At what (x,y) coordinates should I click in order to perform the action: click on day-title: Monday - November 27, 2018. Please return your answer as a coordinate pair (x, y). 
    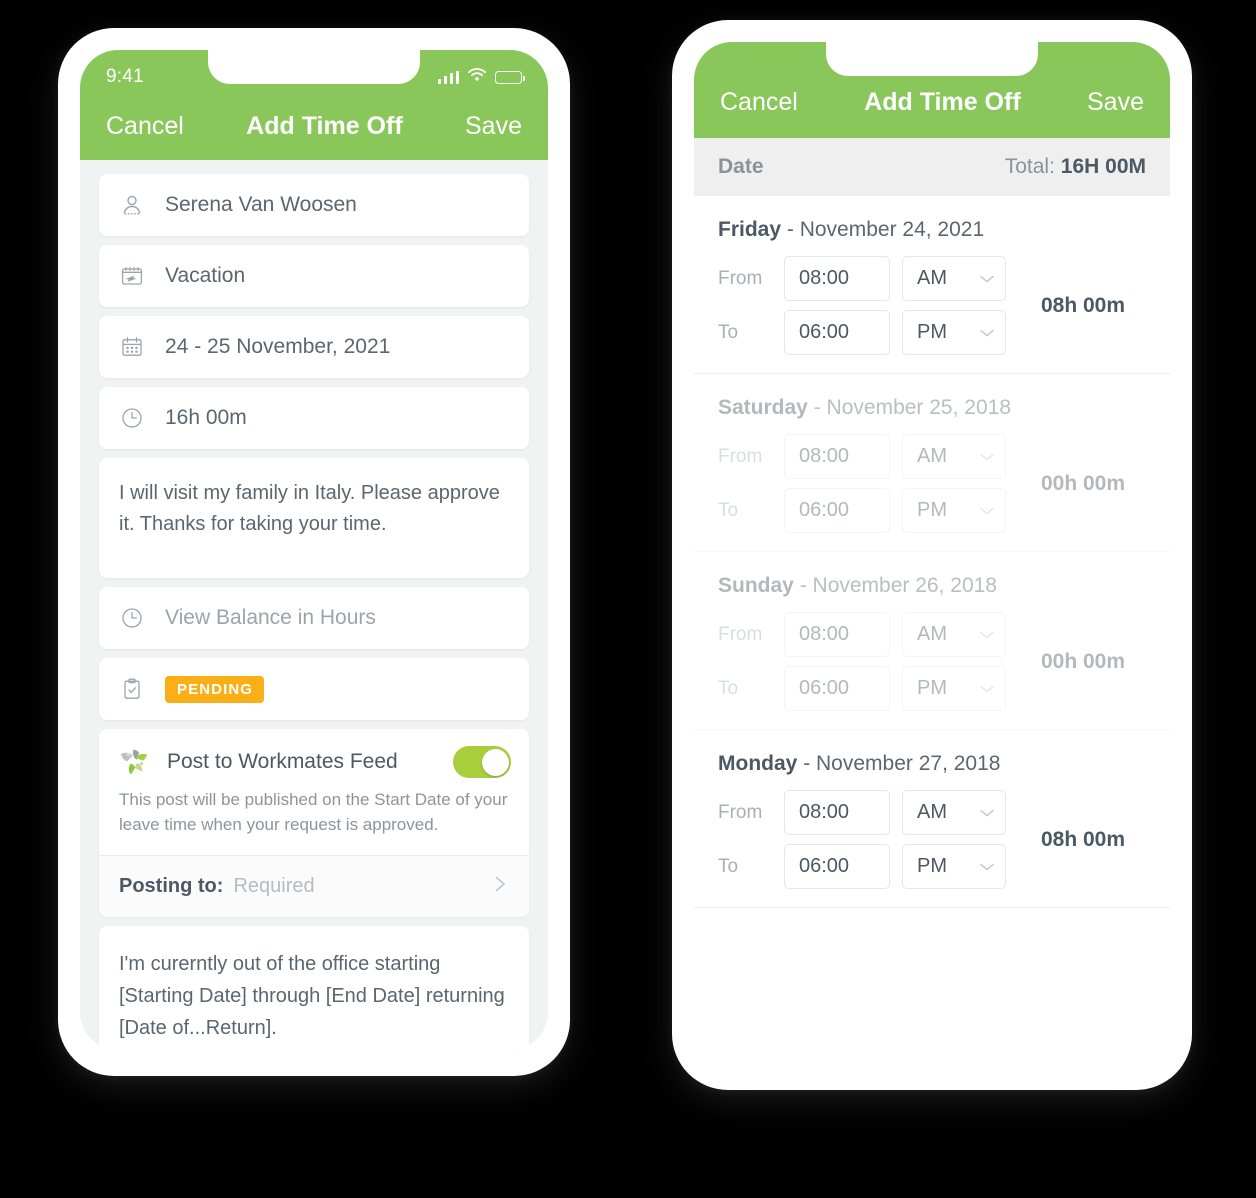
    Looking at the image, I should click on (932, 764).